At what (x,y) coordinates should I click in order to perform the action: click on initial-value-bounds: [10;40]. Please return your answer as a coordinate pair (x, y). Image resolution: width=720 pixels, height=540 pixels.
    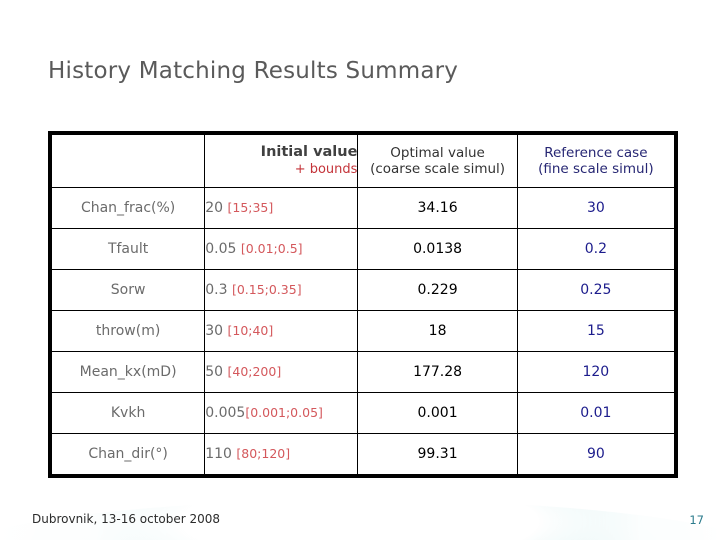
    Looking at the image, I should click on (250, 330).